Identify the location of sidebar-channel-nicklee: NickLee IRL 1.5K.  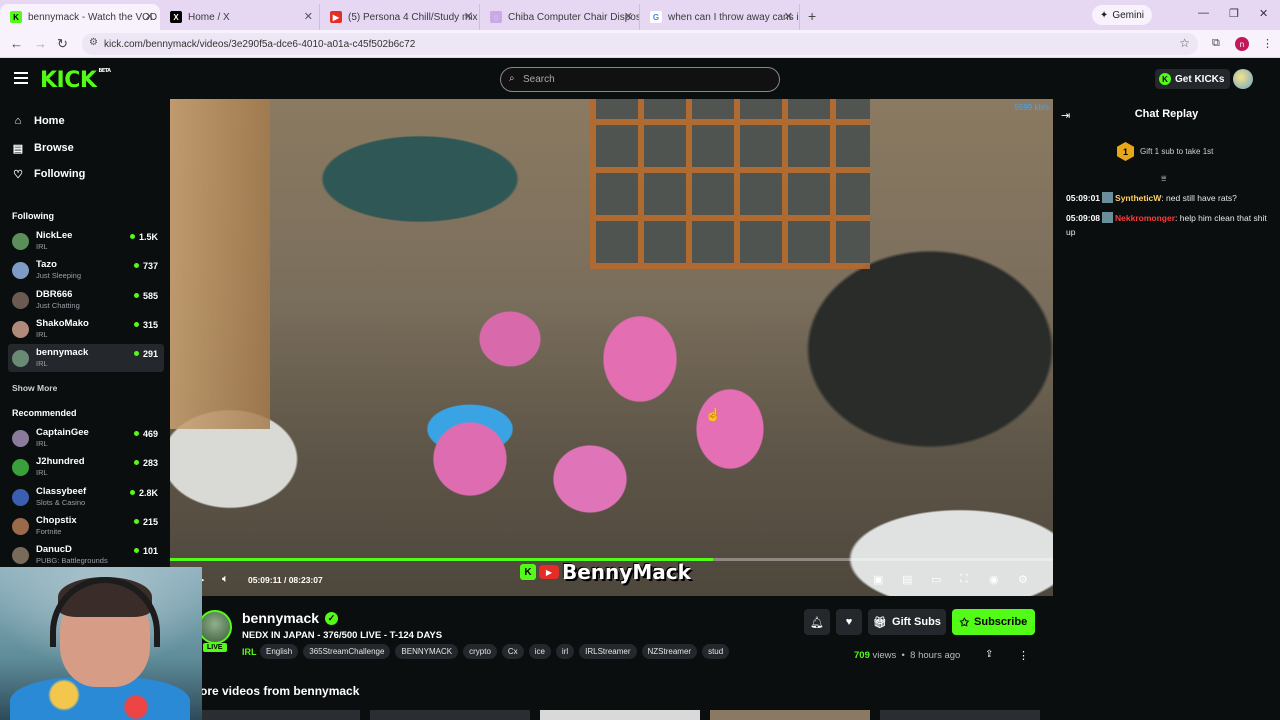
(86, 241).